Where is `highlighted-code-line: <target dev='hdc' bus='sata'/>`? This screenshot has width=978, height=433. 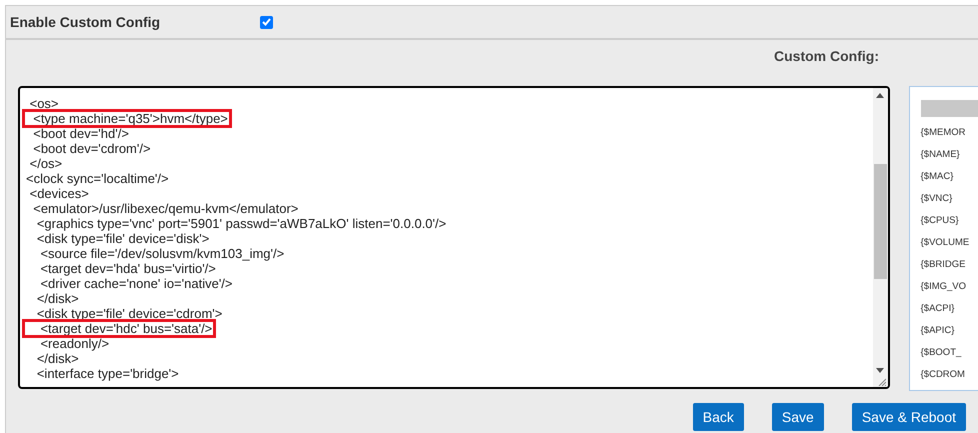 highlighted-code-line: <target dev='hdc' bus='sata'/> is located at coordinates (119, 328).